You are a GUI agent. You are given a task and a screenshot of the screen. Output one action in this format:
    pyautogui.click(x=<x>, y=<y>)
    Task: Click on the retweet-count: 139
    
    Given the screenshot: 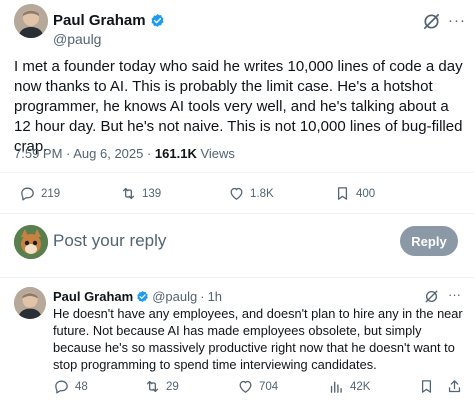 What is the action you would take?
    pyautogui.click(x=152, y=193)
    